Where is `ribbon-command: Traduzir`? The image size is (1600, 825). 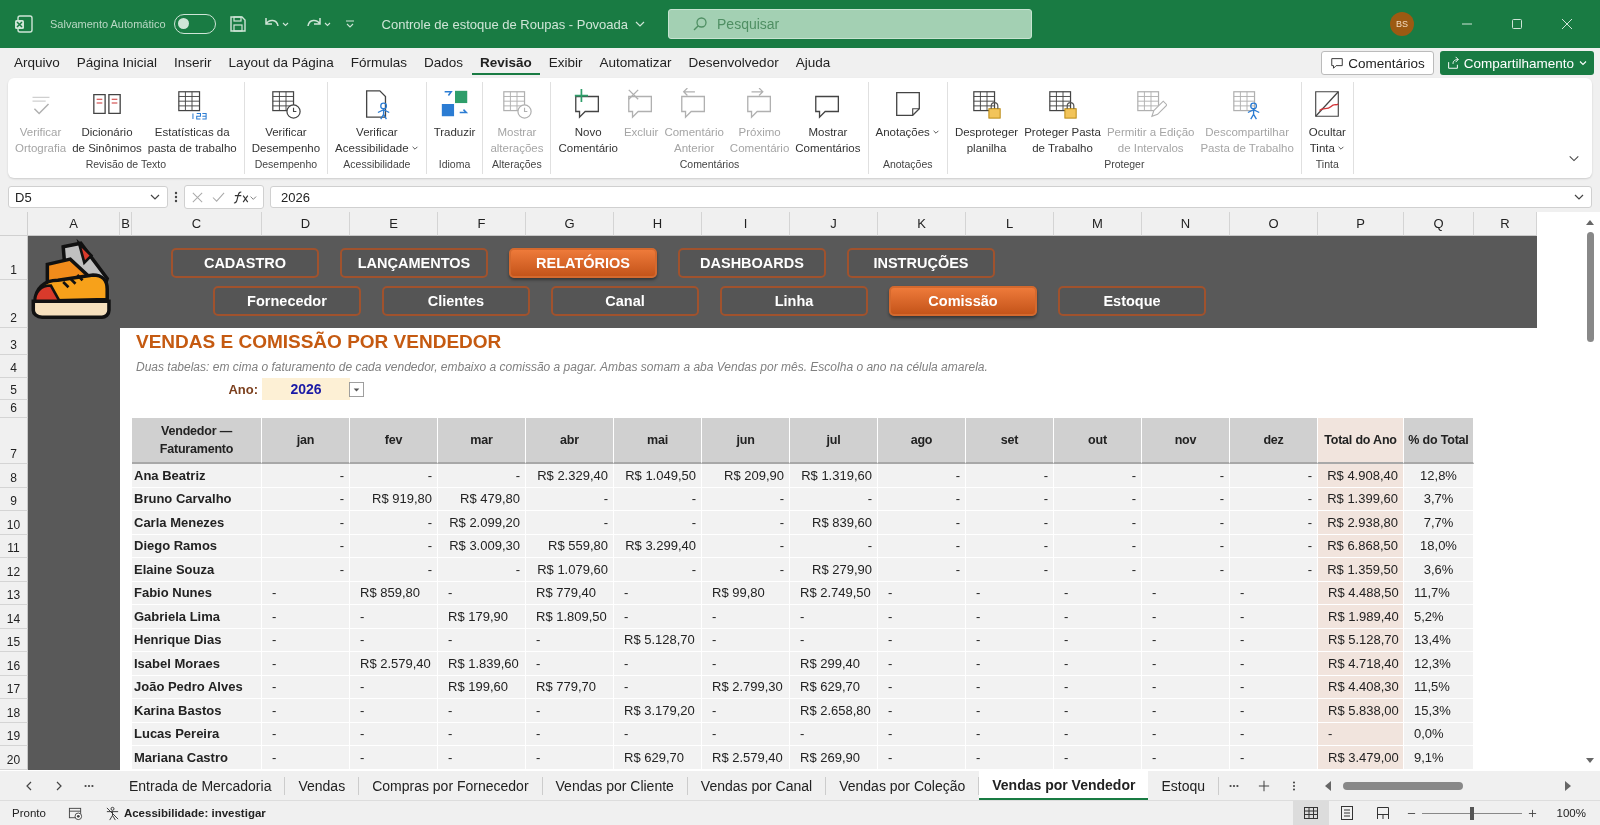
ribbon-command: Traduzir is located at coordinates (454, 122).